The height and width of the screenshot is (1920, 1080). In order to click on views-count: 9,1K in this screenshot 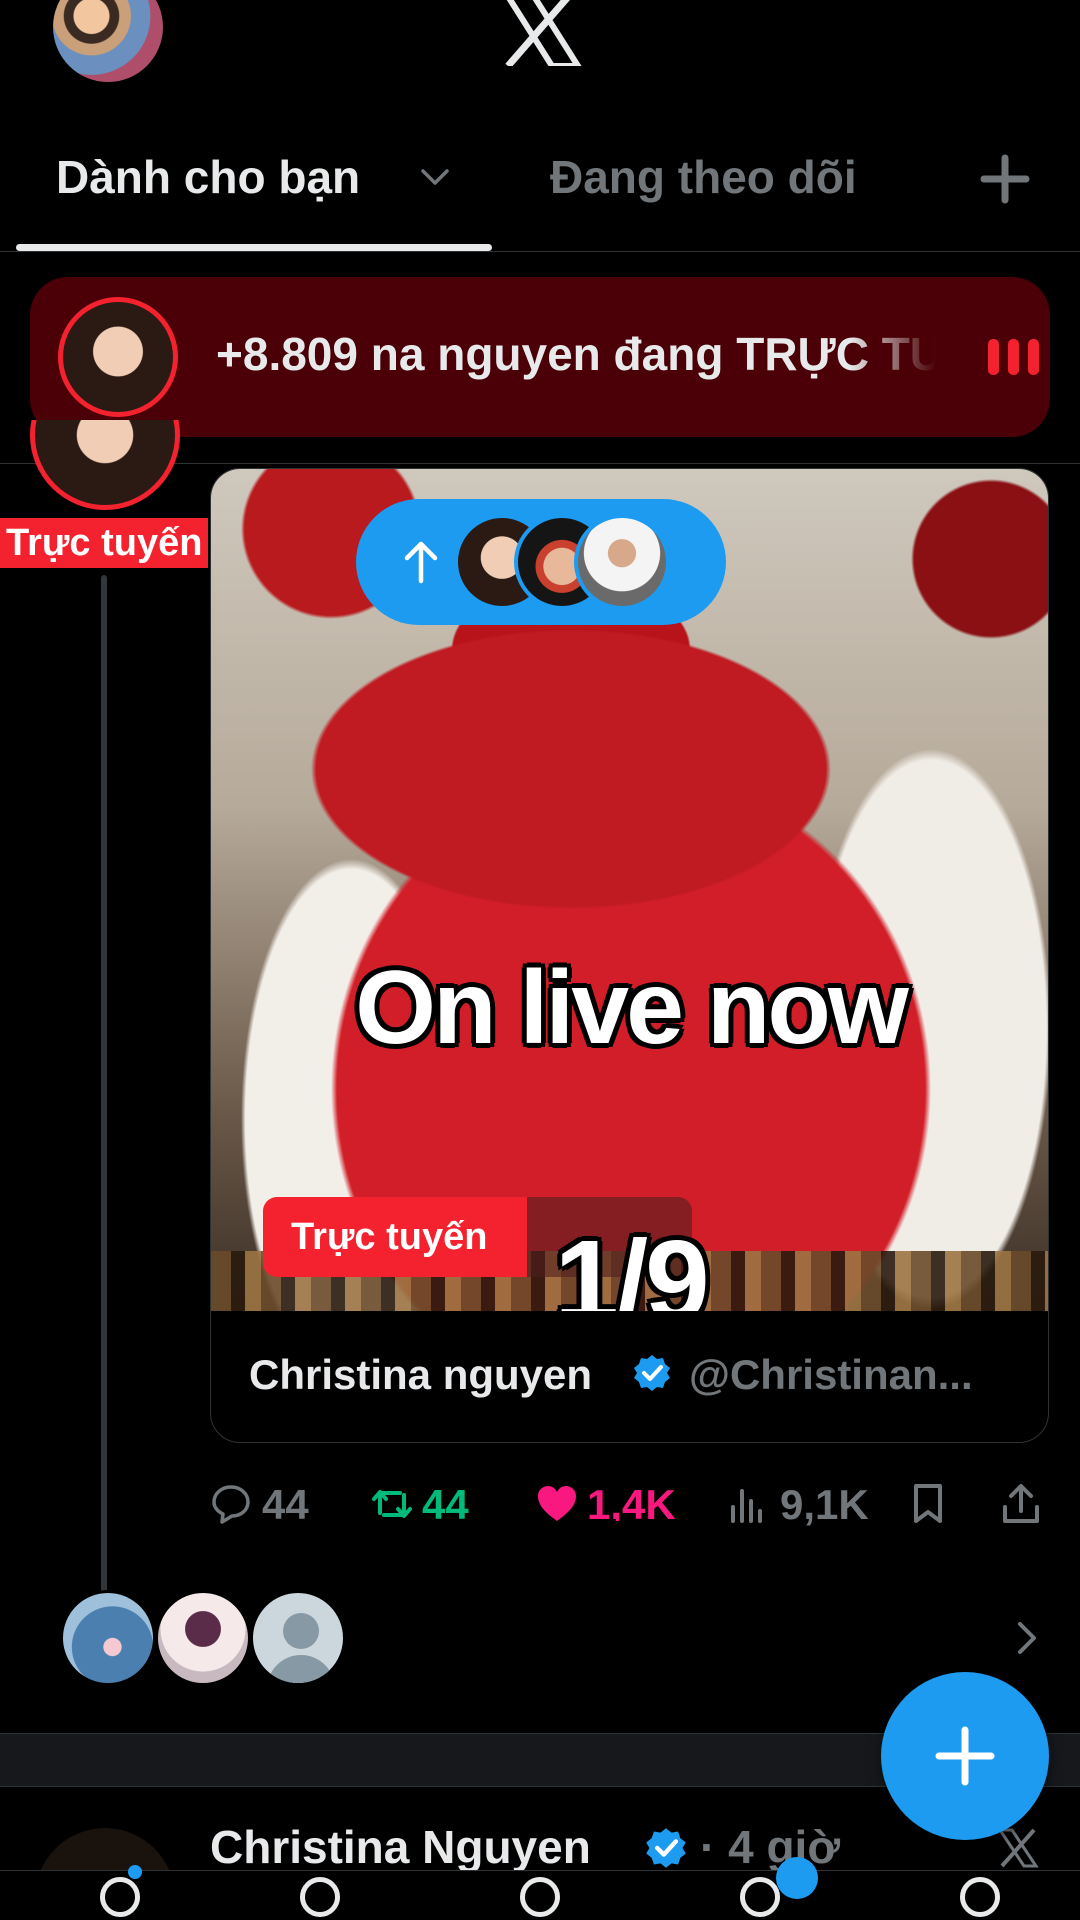, I will do `click(824, 1504)`.